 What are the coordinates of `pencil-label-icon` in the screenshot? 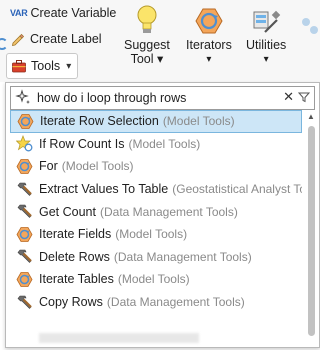 It's located at (18, 40).